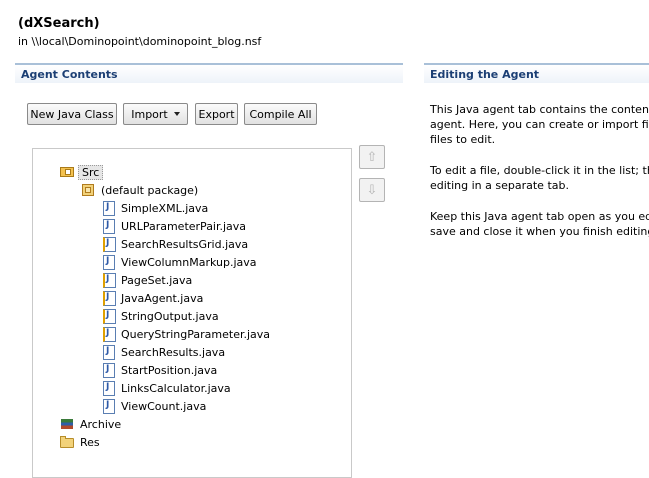 Image resolution: width=649 pixels, height=478 pixels. What do you see at coordinates (485, 74) in the screenshot?
I see `editing-agent-title: Editing the Agent` at bounding box center [485, 74].